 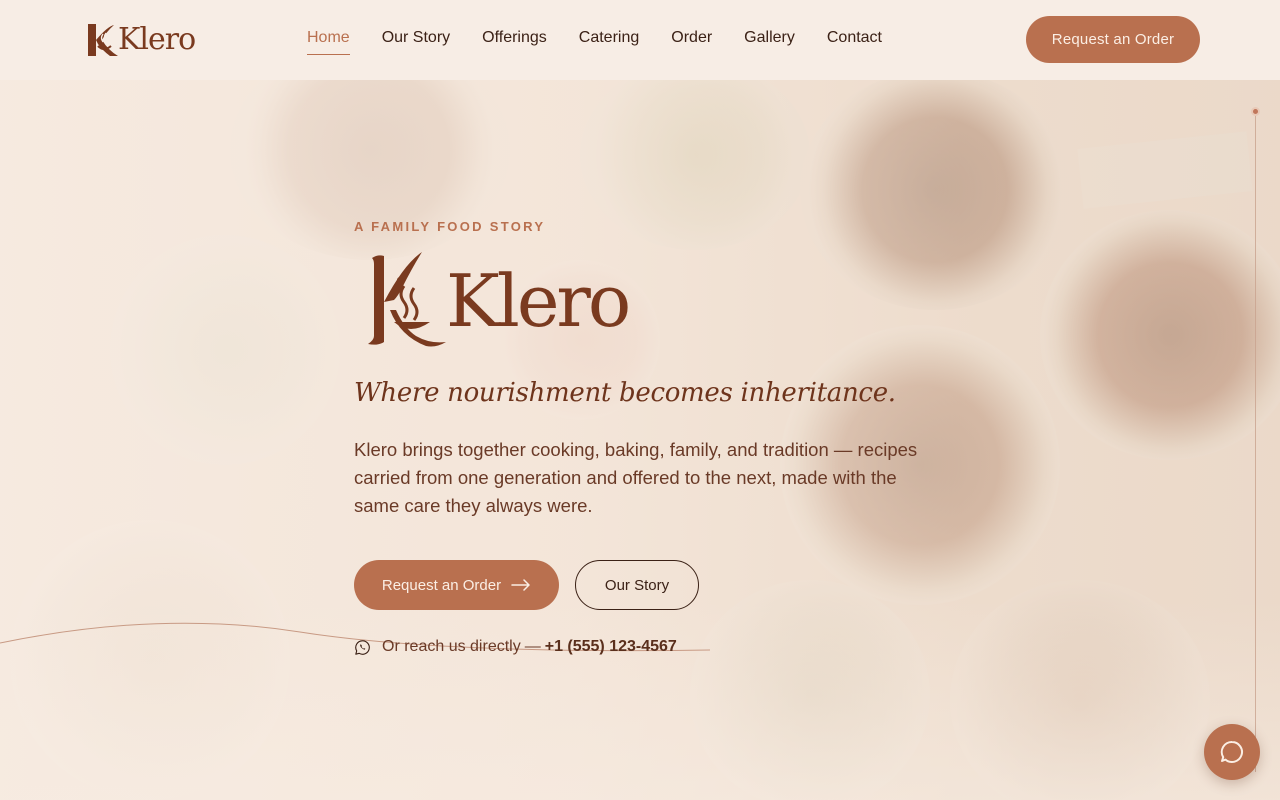 What do you see at coordinates (416, 42) in the screenshot?
I see `nav-item-our-story: Our Story` at bounding box center [416, 42].